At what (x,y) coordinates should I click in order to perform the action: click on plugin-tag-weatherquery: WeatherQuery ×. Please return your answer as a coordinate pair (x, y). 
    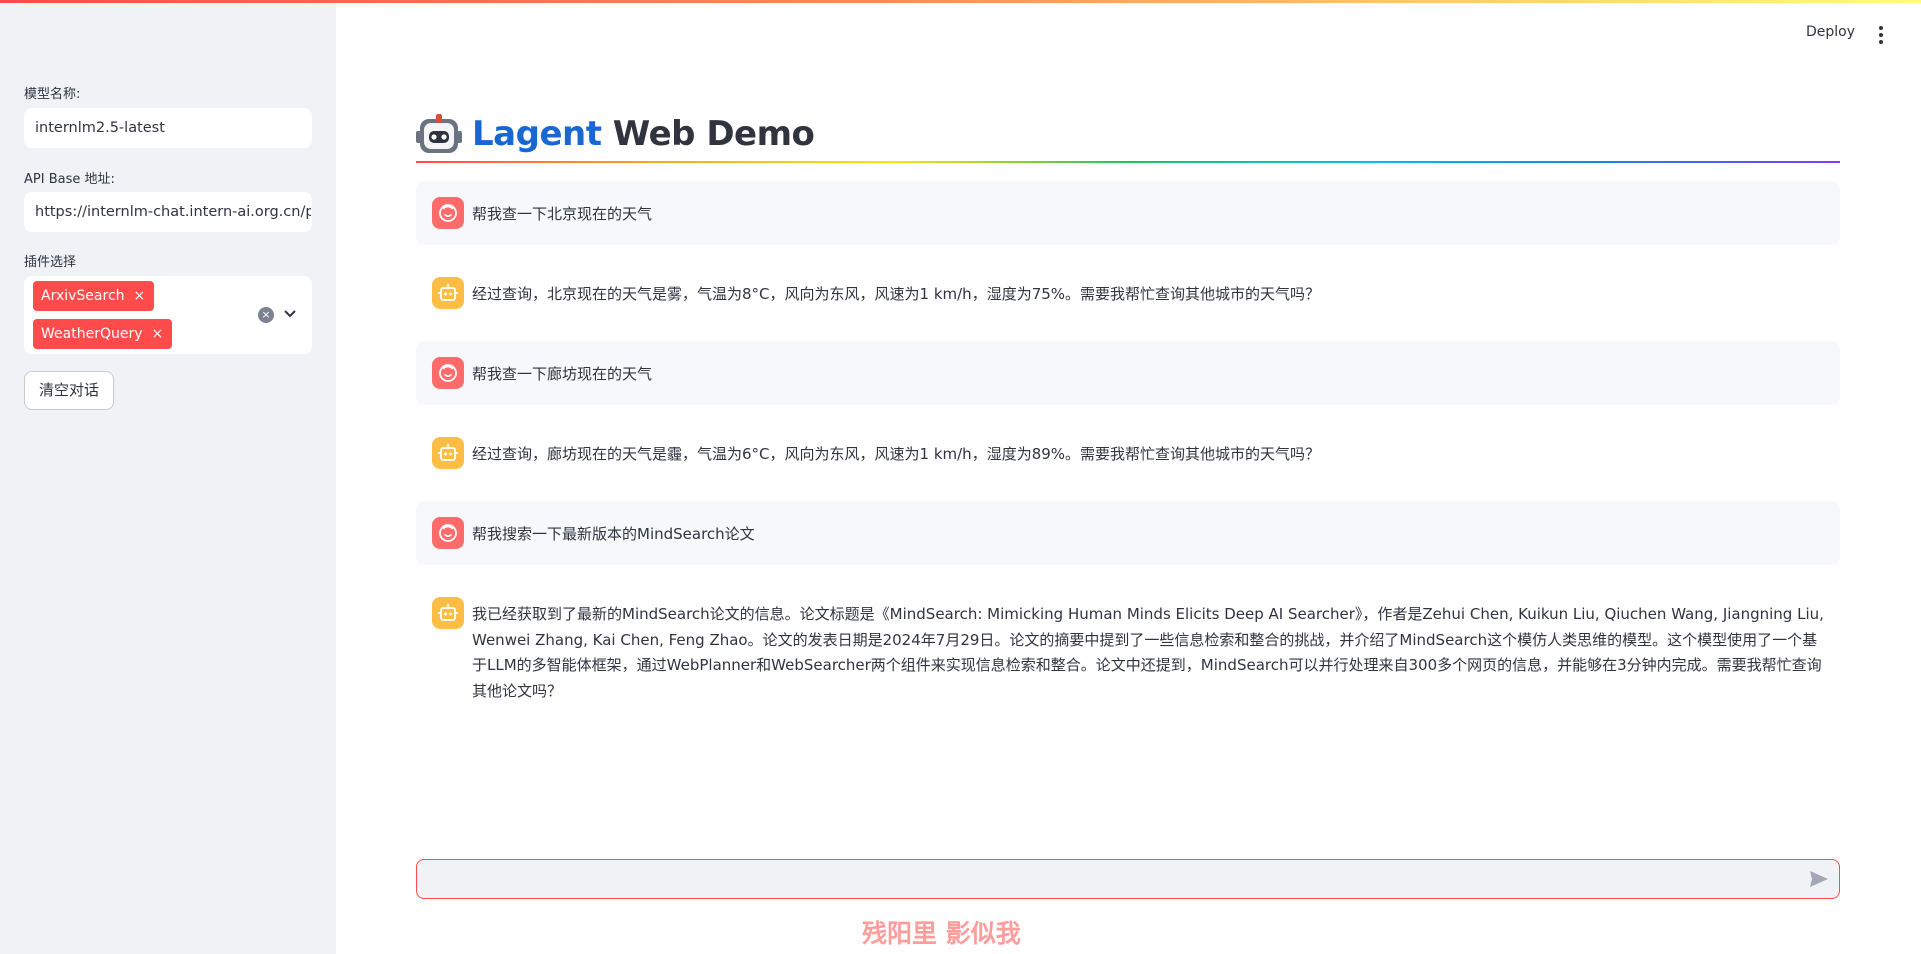
    Looking at the image, I should click on (103, 334).